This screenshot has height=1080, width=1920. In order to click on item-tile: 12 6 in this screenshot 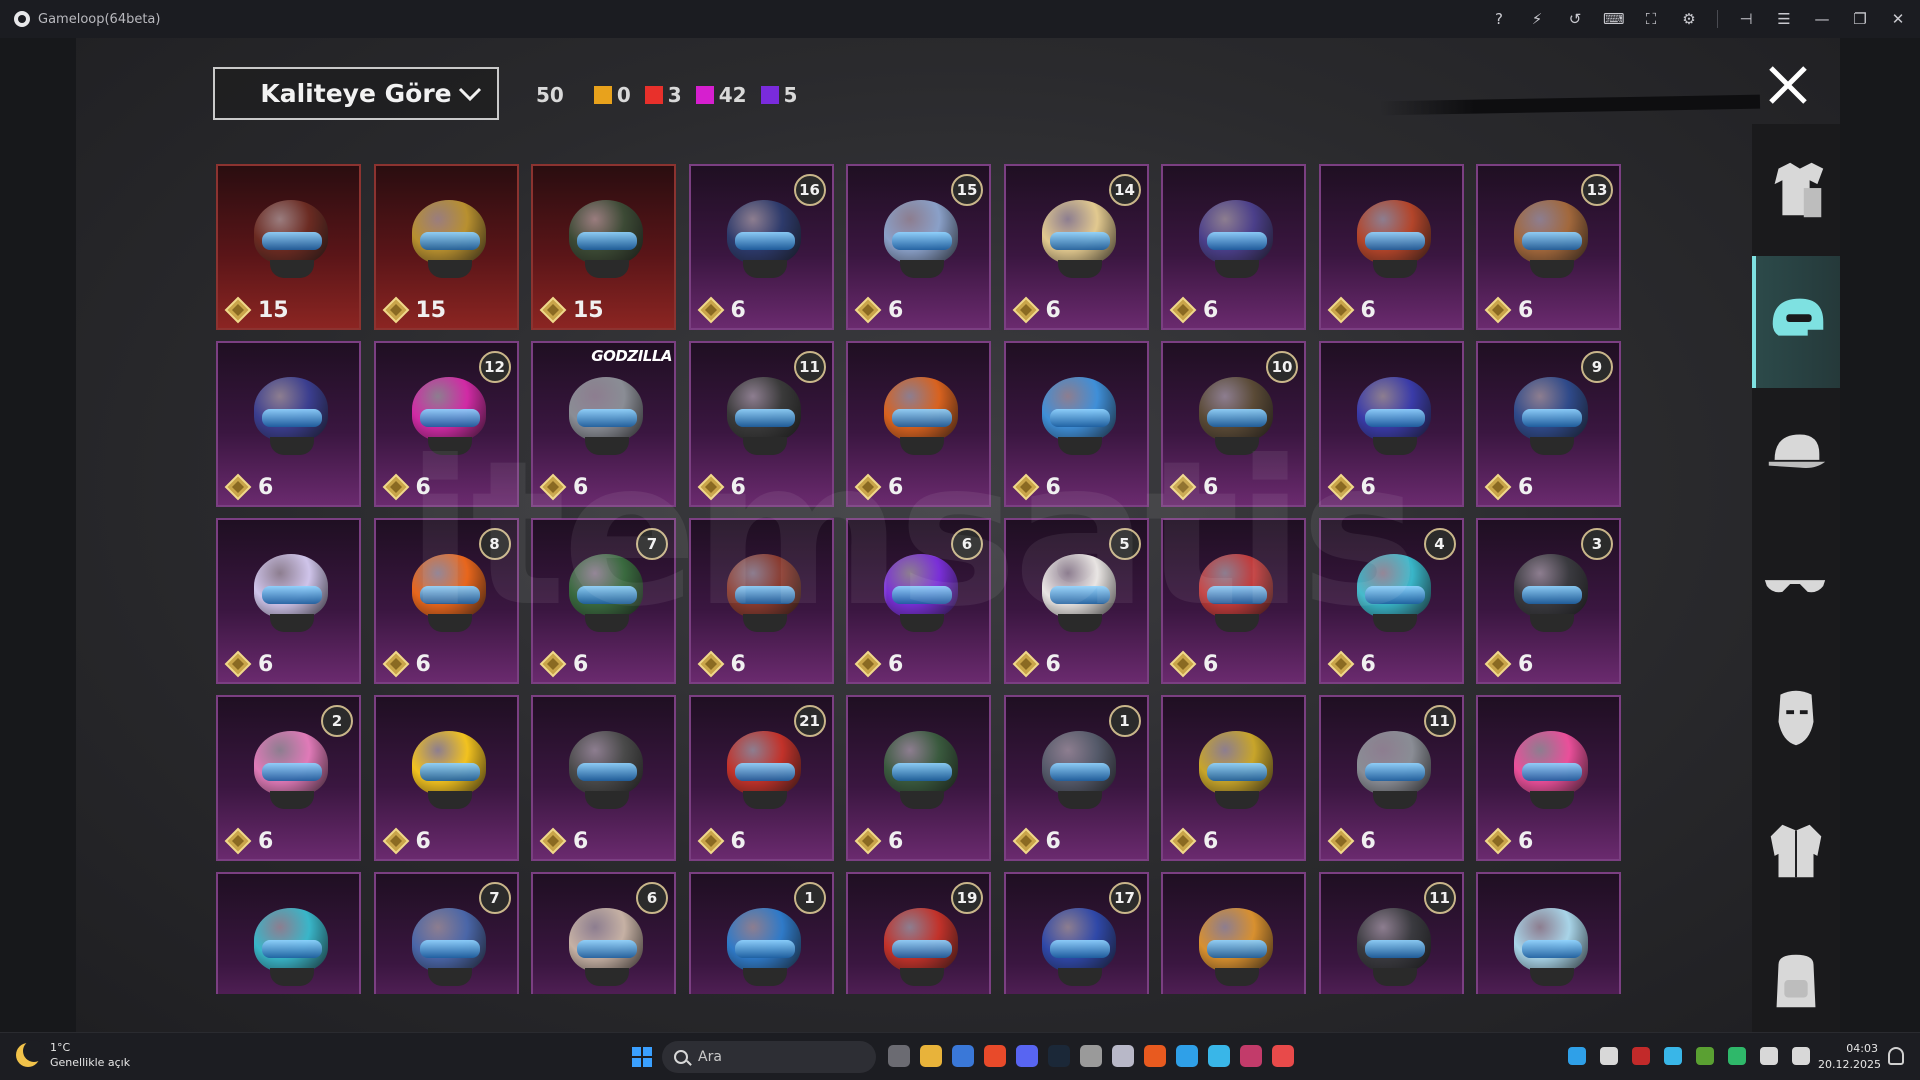, I will do `click(446, 424)`.